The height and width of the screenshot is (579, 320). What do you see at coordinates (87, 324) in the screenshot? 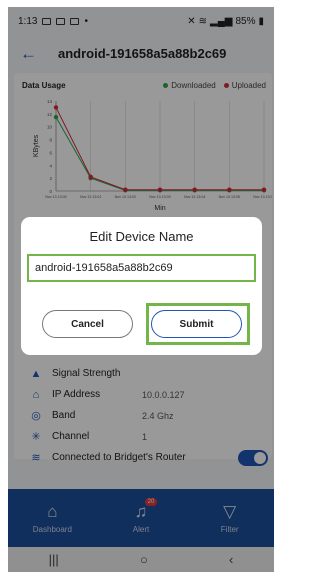
I see `cancel-button: Cancel` at bounding box center [87, 324].